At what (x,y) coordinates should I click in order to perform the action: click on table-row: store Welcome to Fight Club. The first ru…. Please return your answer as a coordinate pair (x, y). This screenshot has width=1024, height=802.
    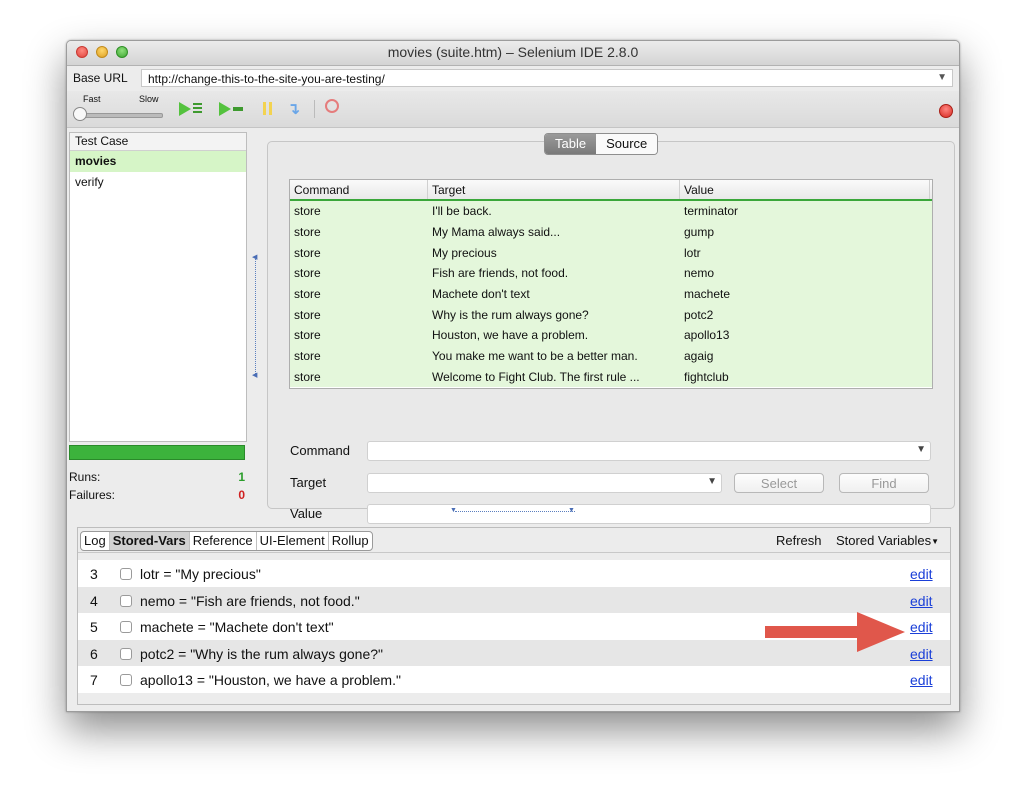
    Looking at the image, I should click on (611, 377).